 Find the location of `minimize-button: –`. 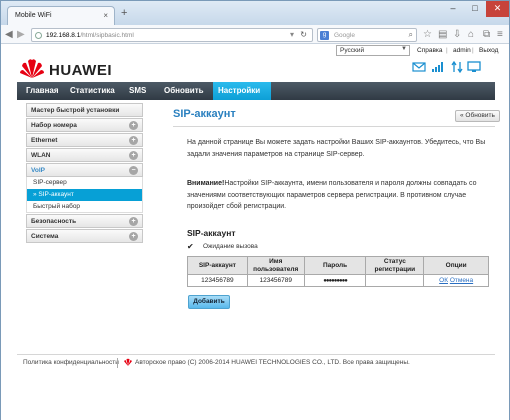

minimize-button: – is located at coordinates (453, 9).